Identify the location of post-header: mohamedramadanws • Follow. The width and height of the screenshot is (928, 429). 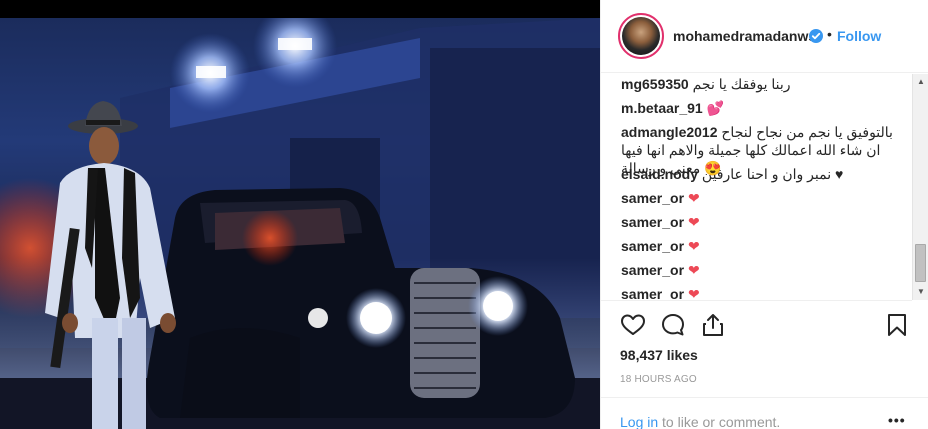
(764, 36).